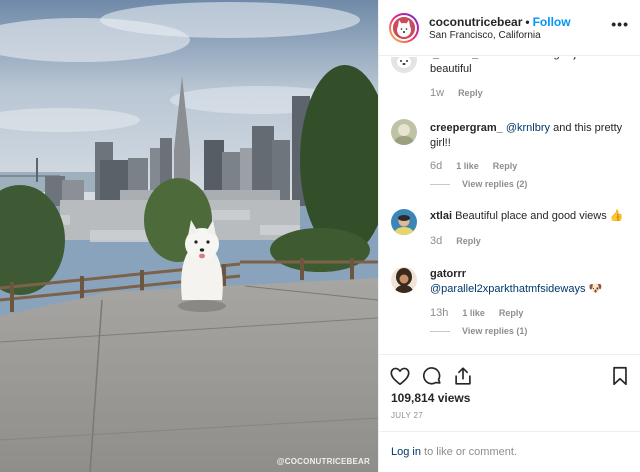  What do you see at coordinates (437, 93) in the screenshot?
I see `comment-time: 1w` at bounding box center [437, 93].